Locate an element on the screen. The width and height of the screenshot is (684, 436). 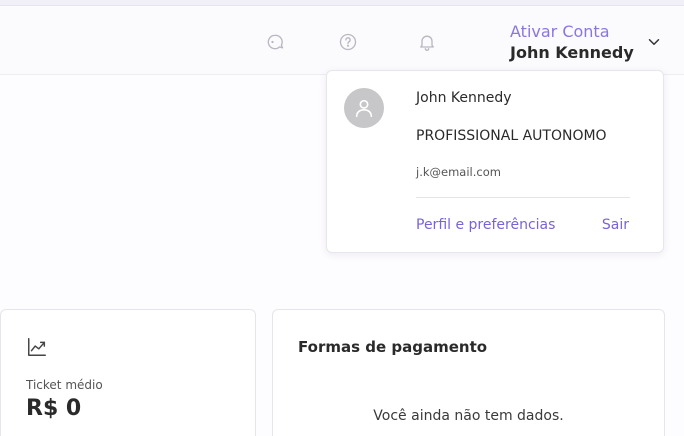
ticket-value: R$ 0 is located at coordinates (54, 408).